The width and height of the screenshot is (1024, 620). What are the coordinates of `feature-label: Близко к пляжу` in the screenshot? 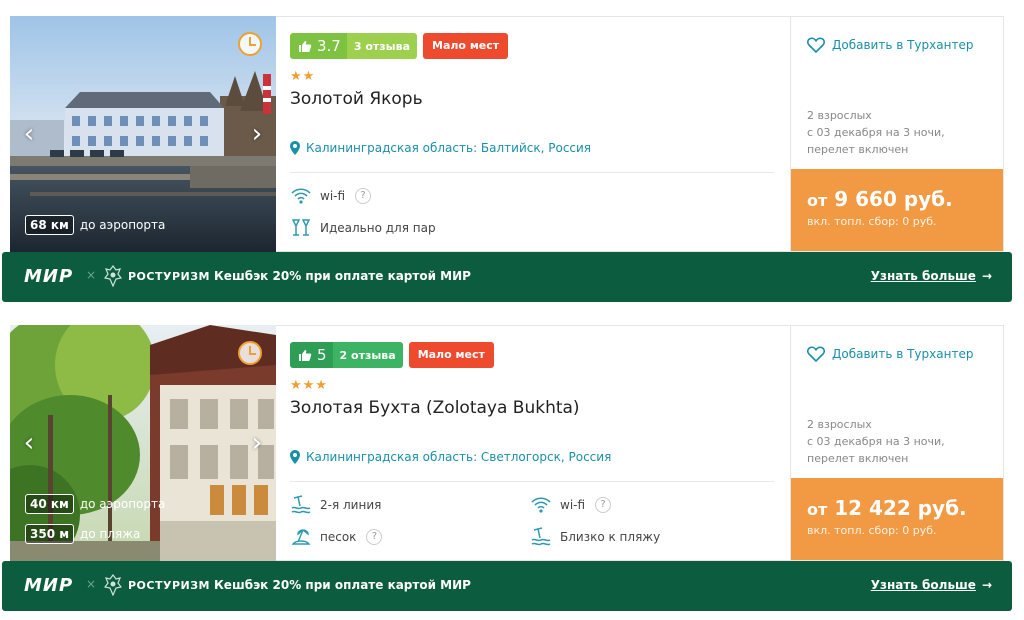 It's located at (610, 537).